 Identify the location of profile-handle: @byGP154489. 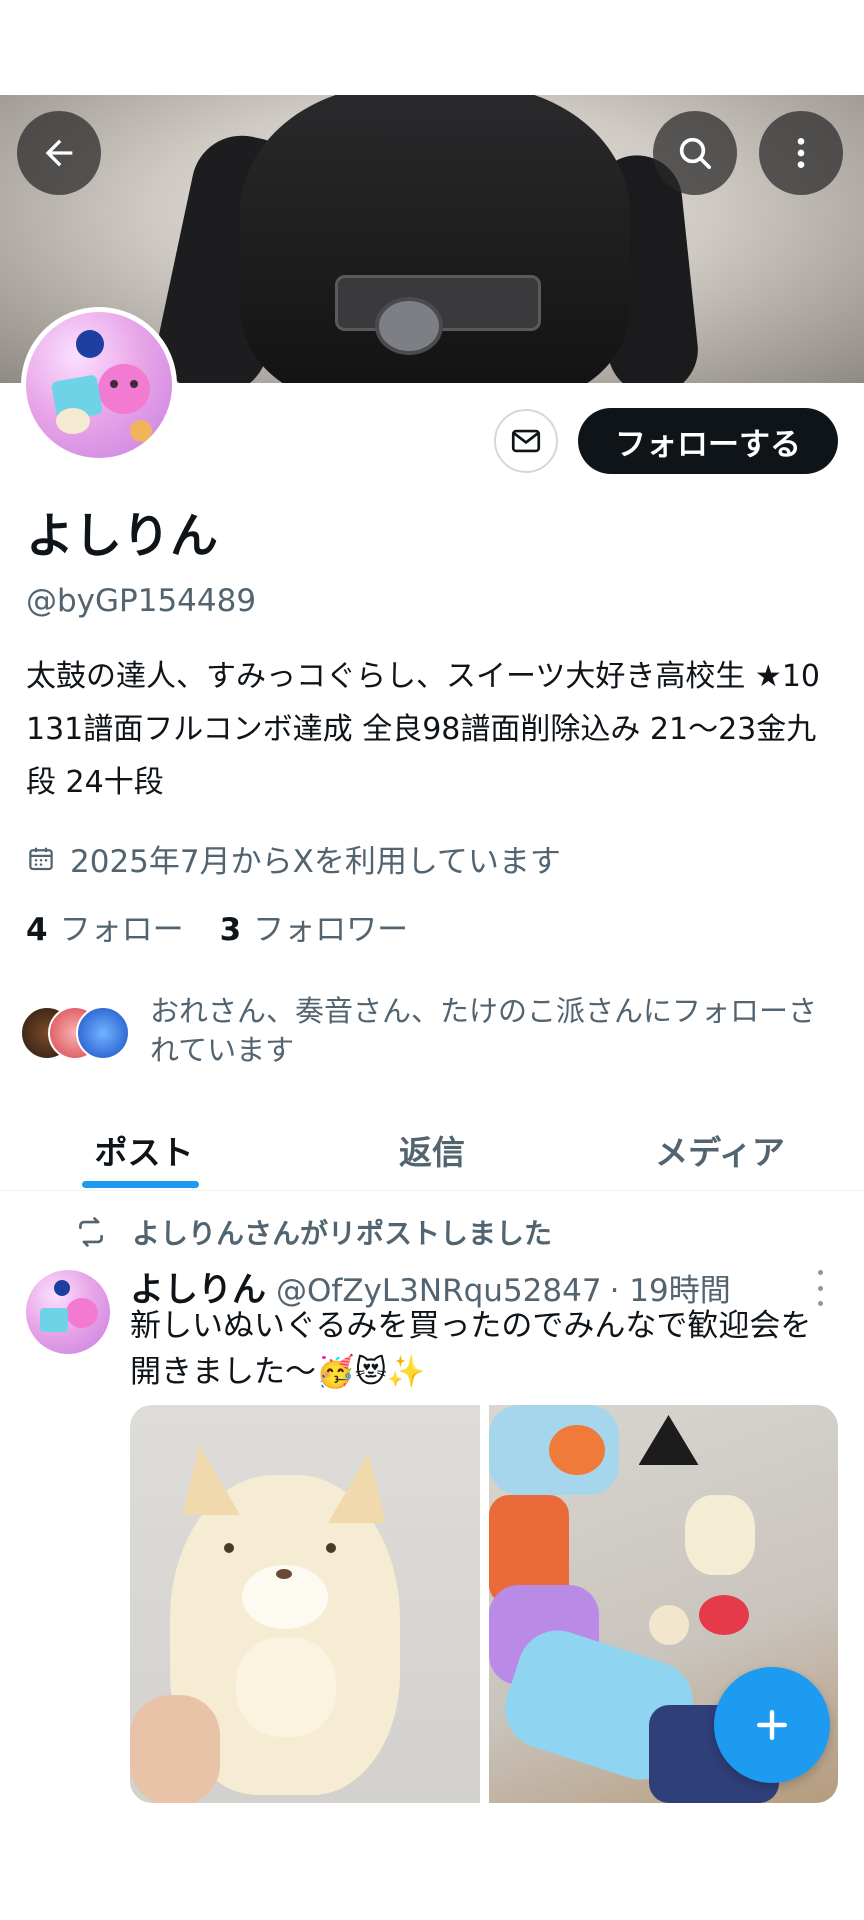
(141, 601).